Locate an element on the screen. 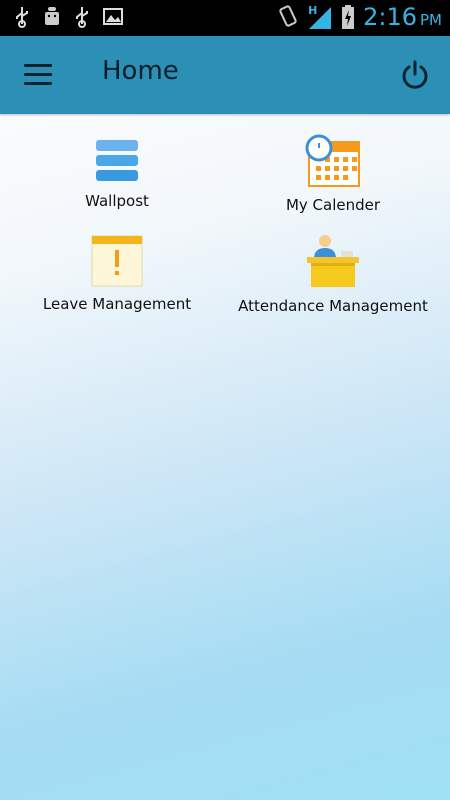  tile-label: Attendance Management is located at coordinates (333, 306).